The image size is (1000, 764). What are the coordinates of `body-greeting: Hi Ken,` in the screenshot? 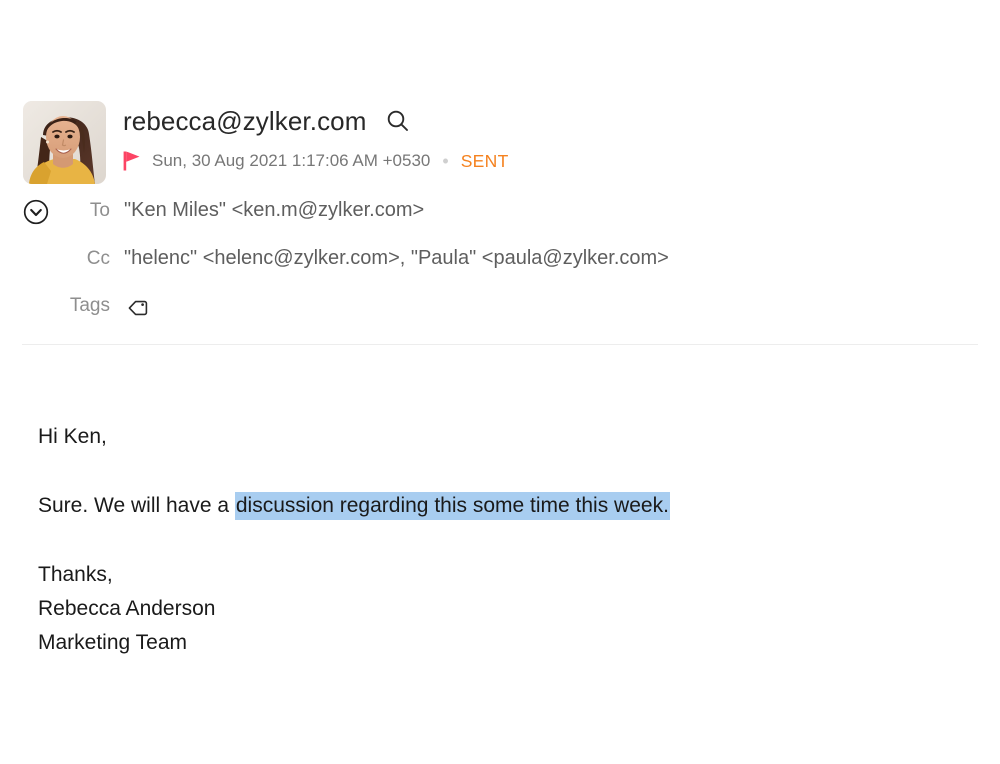 It's located at (72, 436).